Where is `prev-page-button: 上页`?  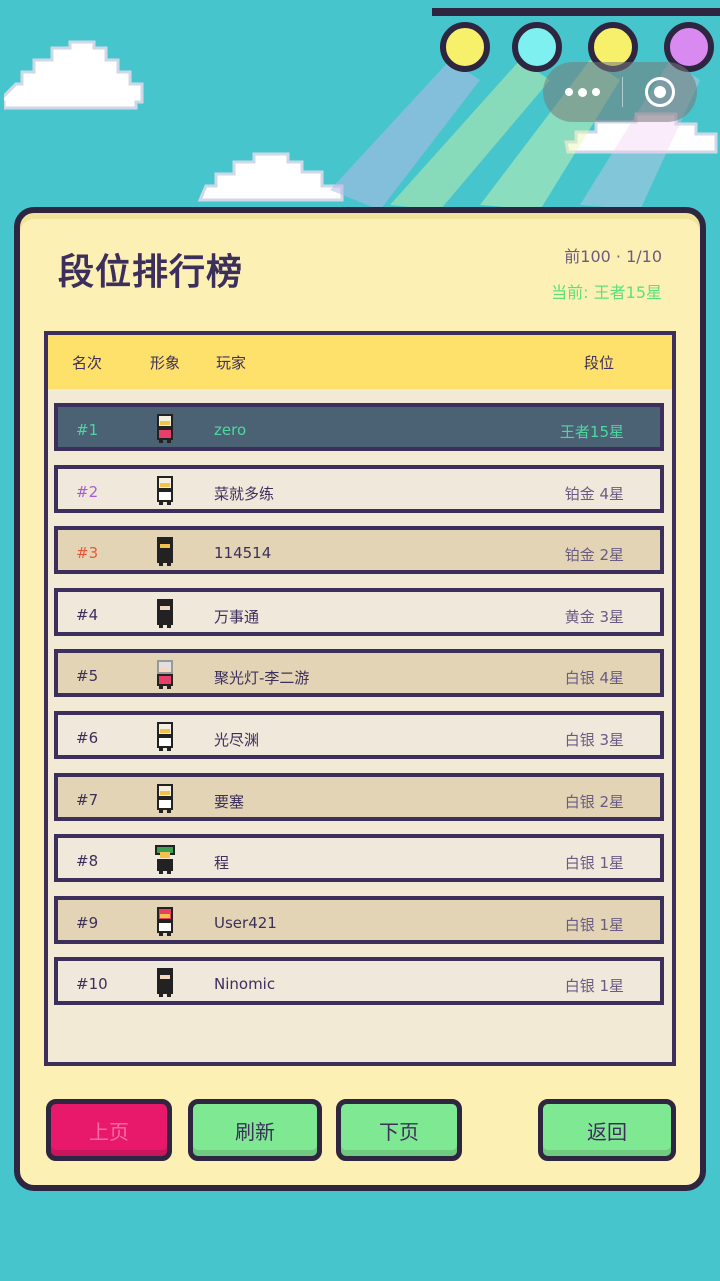
prev-page-button: 上页 is located at coordinates (109, 1130).